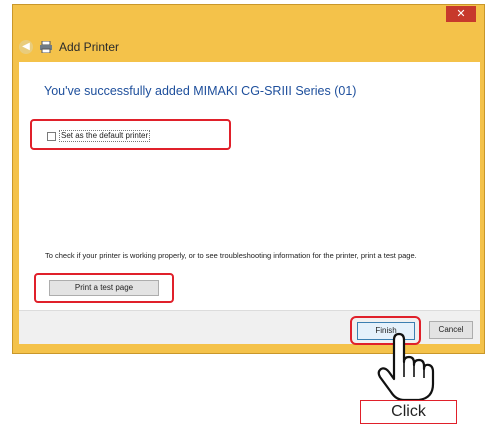 The image size is (488, 428). I want to click on default-printer-label: Set as the default printer, so click(105, 136).